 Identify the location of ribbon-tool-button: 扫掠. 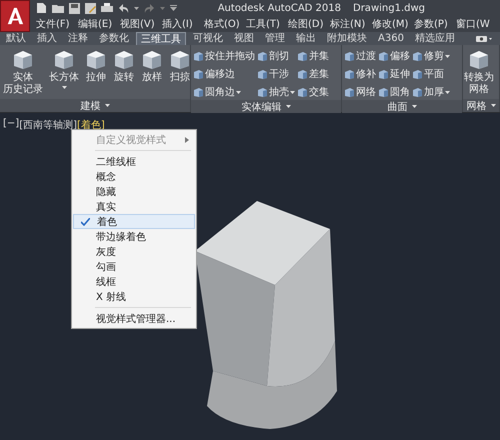
(180, 66).